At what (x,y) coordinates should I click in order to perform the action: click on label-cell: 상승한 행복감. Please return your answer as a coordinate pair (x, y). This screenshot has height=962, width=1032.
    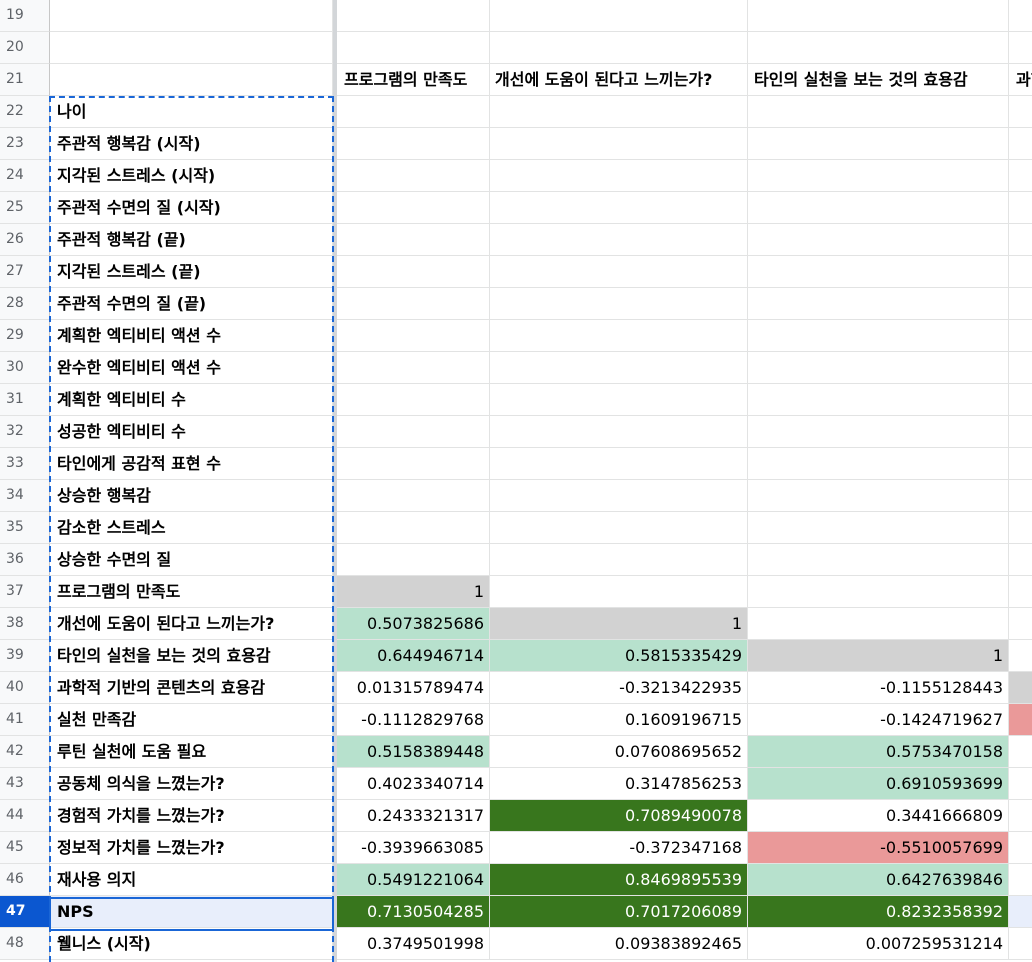
    Looking at the image, I should click on (191, 496).